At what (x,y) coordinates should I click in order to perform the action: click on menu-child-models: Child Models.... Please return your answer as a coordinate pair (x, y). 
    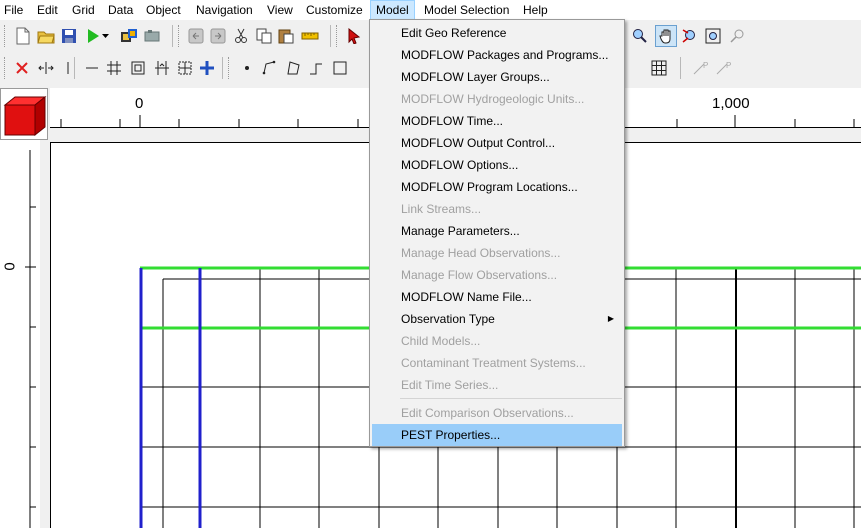
    Looking at the image, I should click on (441, 341).